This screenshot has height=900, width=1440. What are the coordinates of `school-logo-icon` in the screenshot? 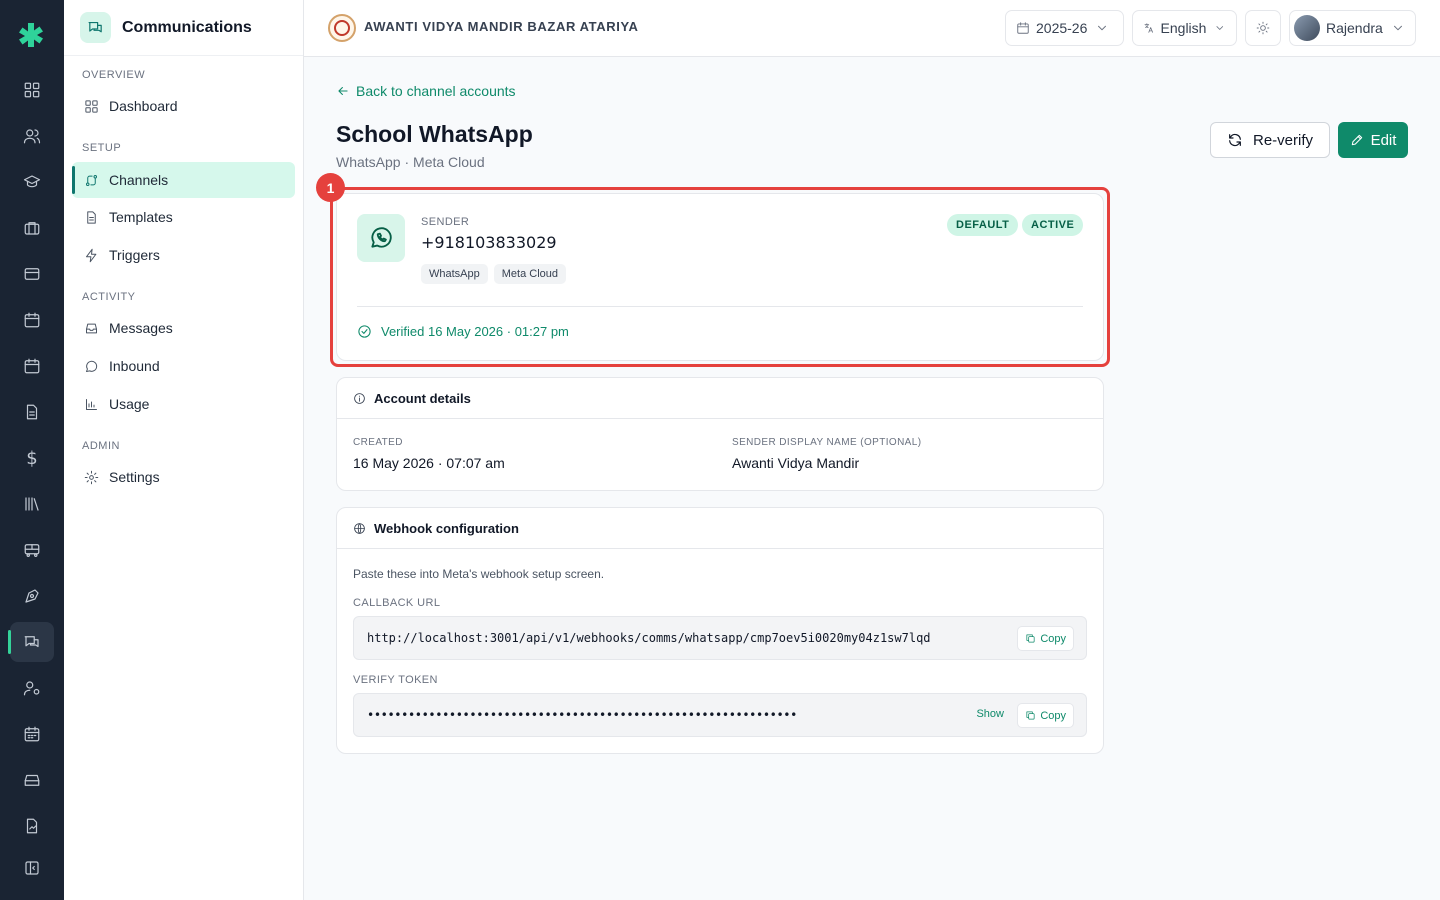 It's located at (342, 28).